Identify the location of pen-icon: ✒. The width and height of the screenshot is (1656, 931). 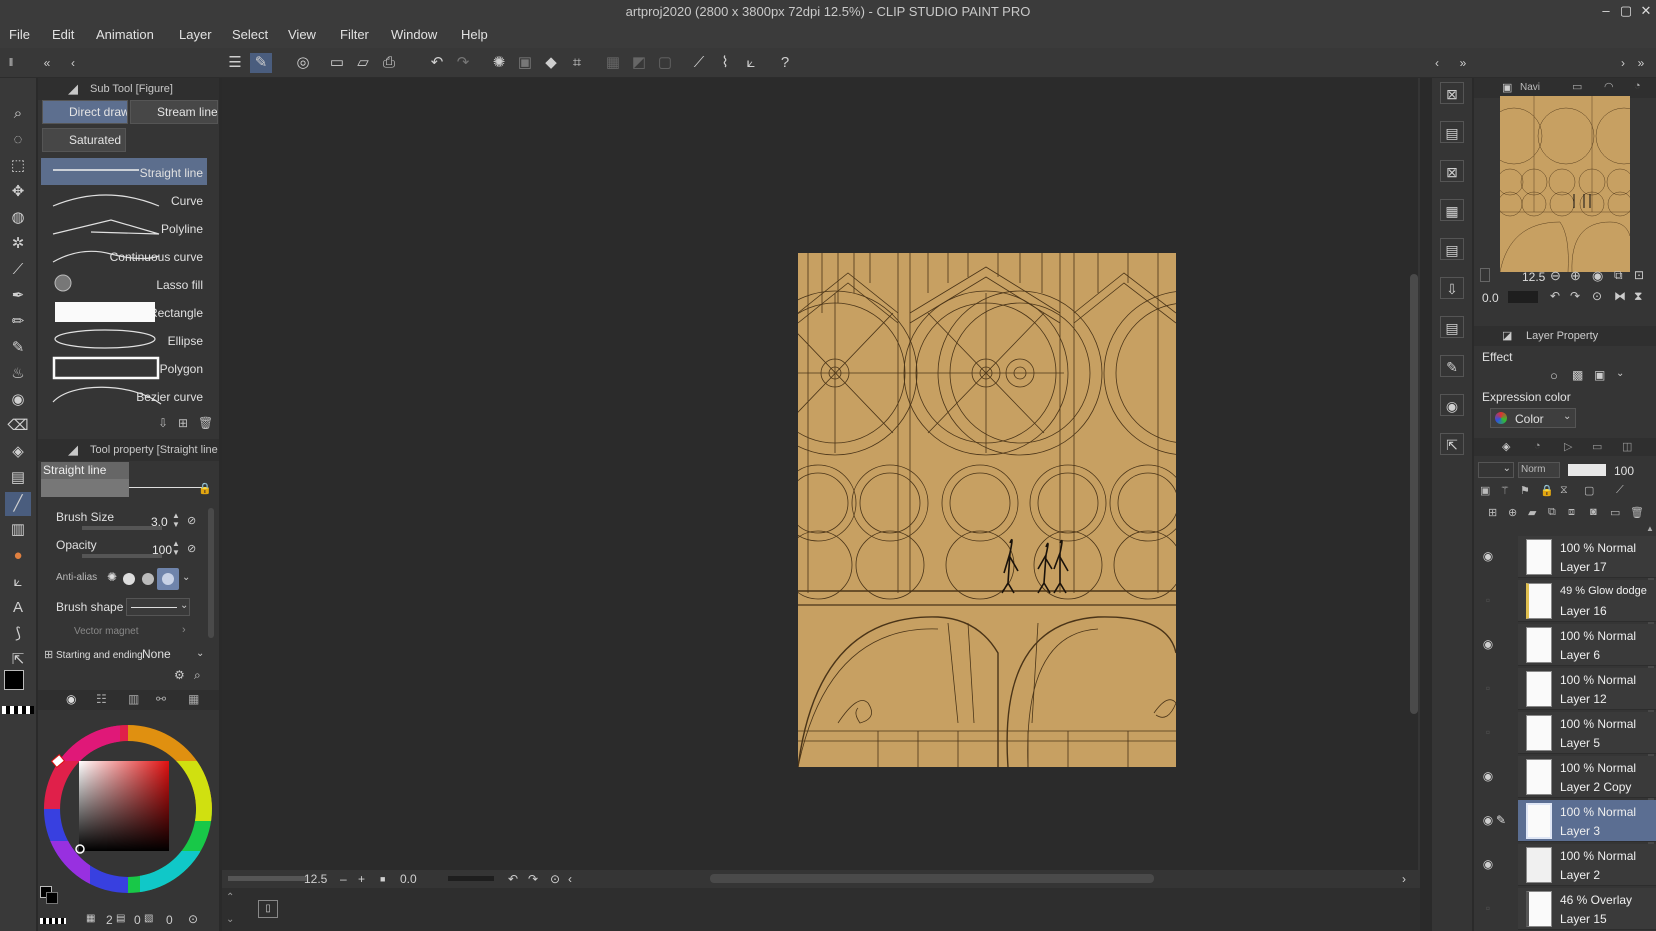
(18, 296).